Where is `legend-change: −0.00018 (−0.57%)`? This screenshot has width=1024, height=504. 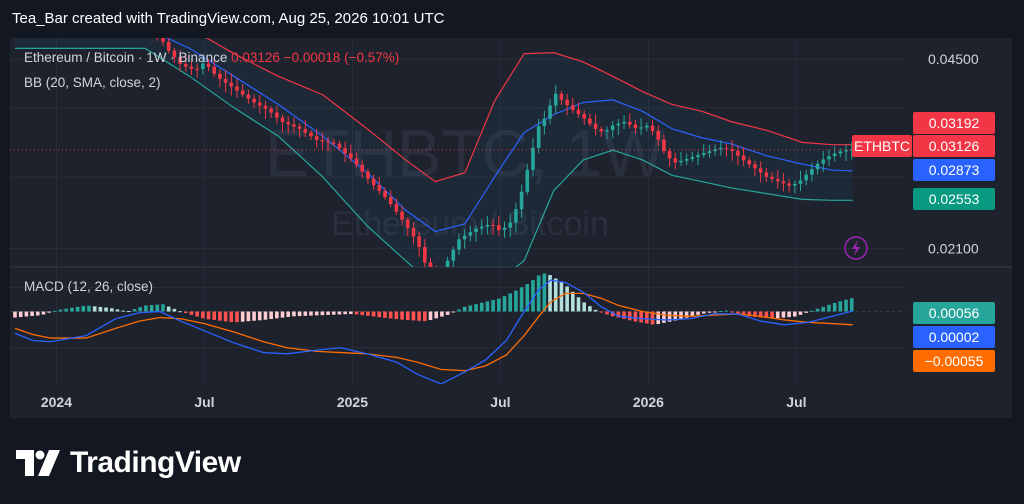 legend-change: −0.00018 (−0.57%) is located at coordinates (341, 57).